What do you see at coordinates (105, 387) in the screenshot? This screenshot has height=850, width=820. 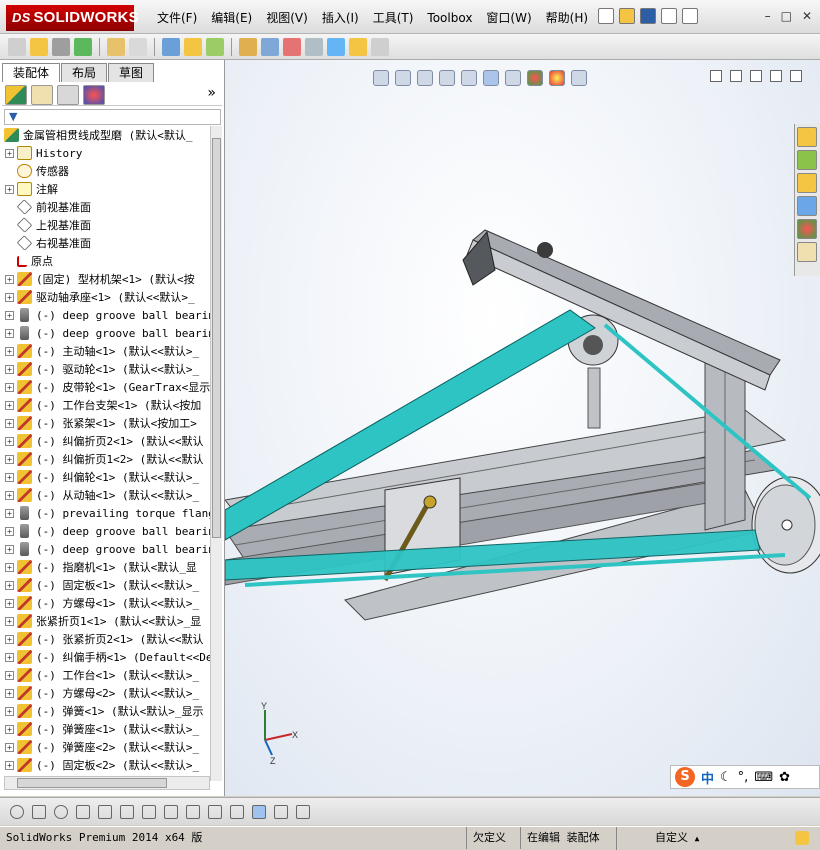 I see `tree-item: + (-) 皮带轮<1> (GearTrax<显示` at bounding box center [105, 387].